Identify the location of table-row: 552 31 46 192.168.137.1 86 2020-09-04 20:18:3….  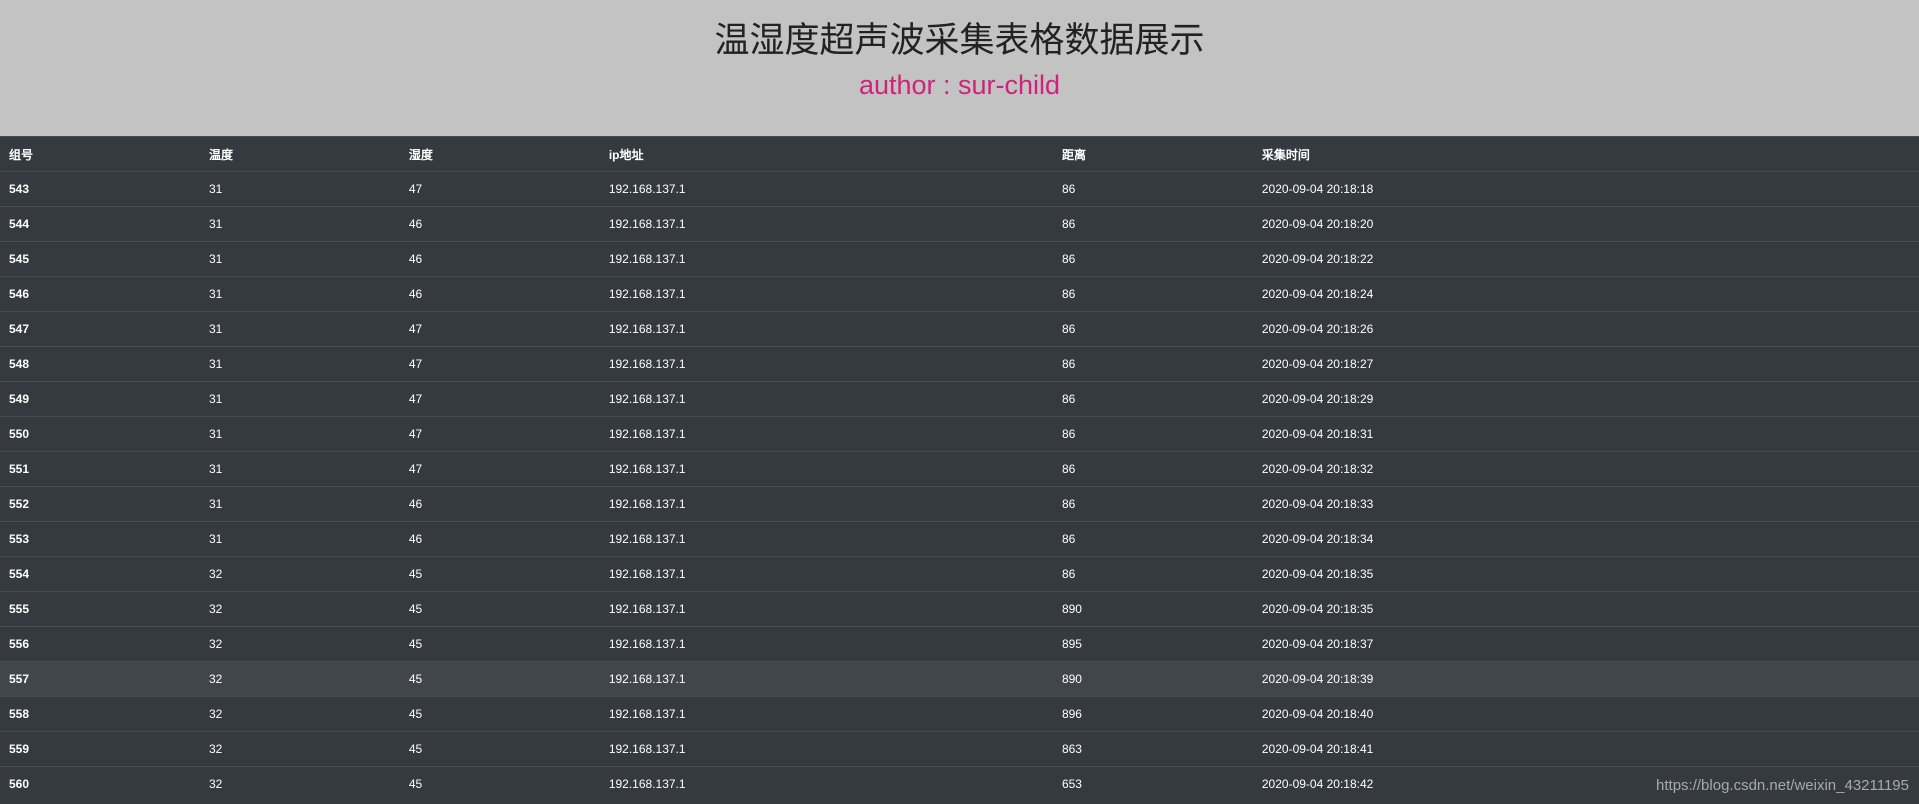
(959, 504).